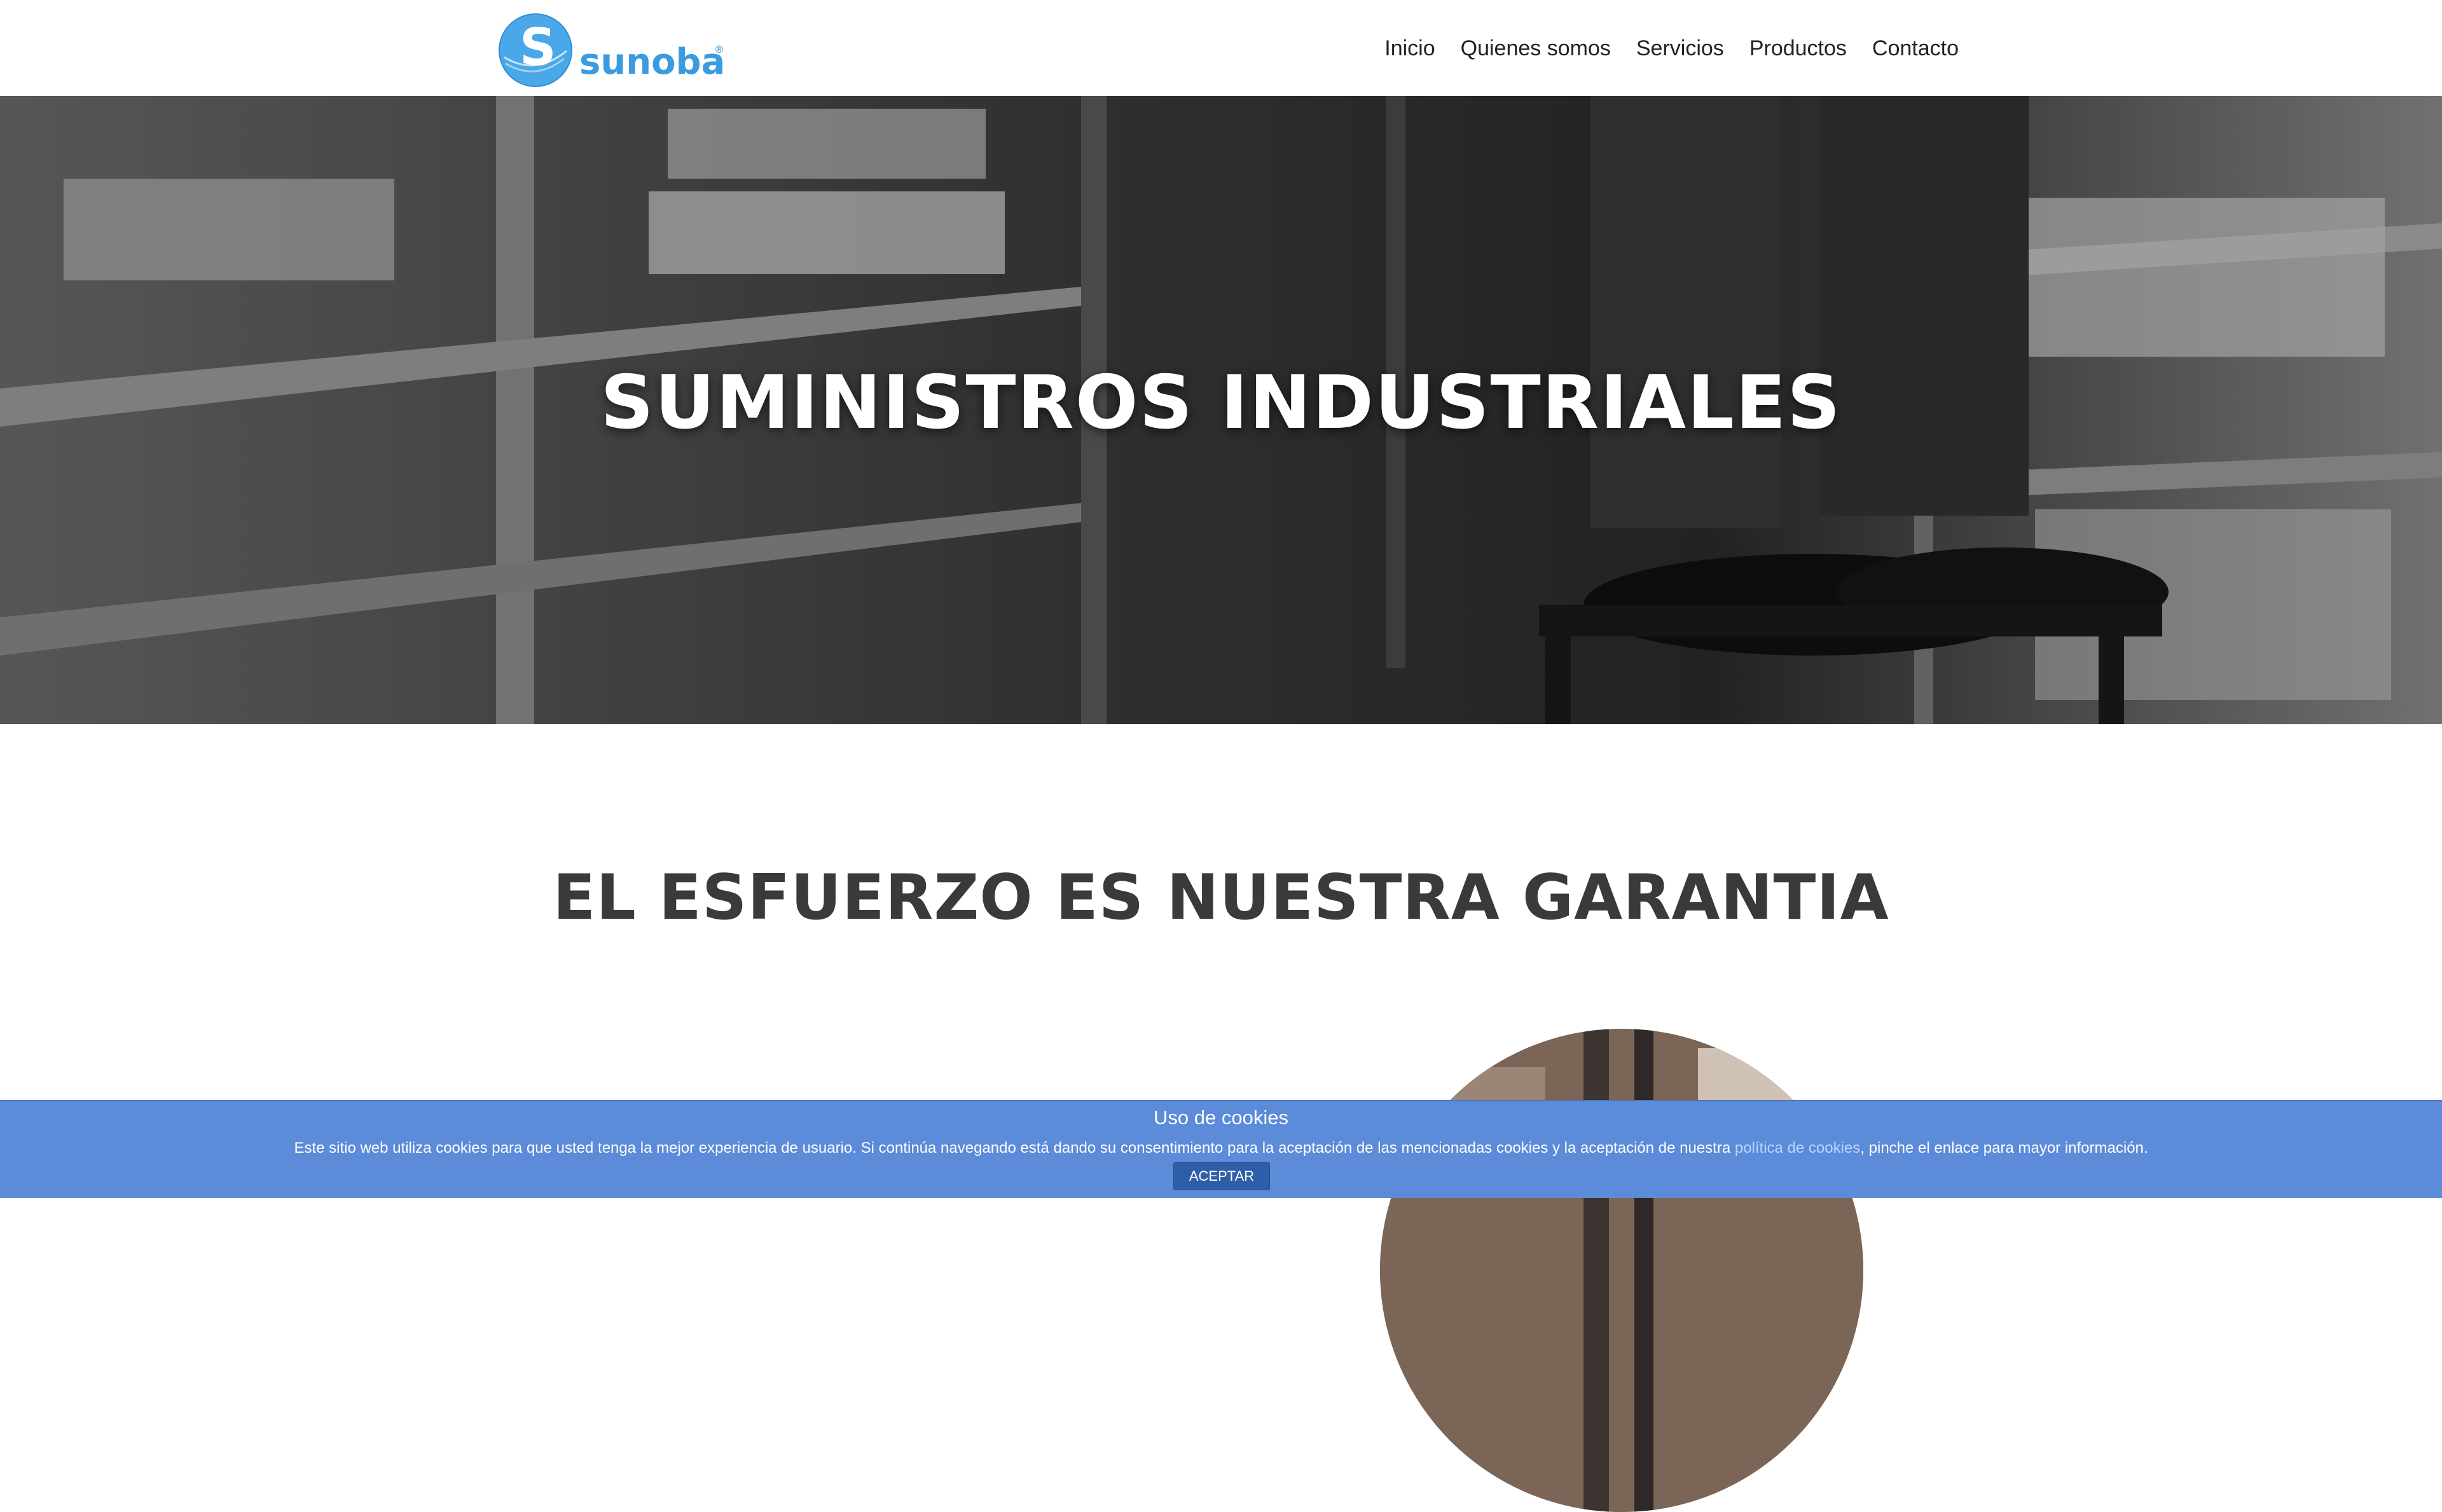 The height and width of the screenshot is (1512, 2442). What do you see at coordinates (1409, 48) in the screenshot?
I see `nav-item-inicio: Inicio` at bounding box center [1409, 48].